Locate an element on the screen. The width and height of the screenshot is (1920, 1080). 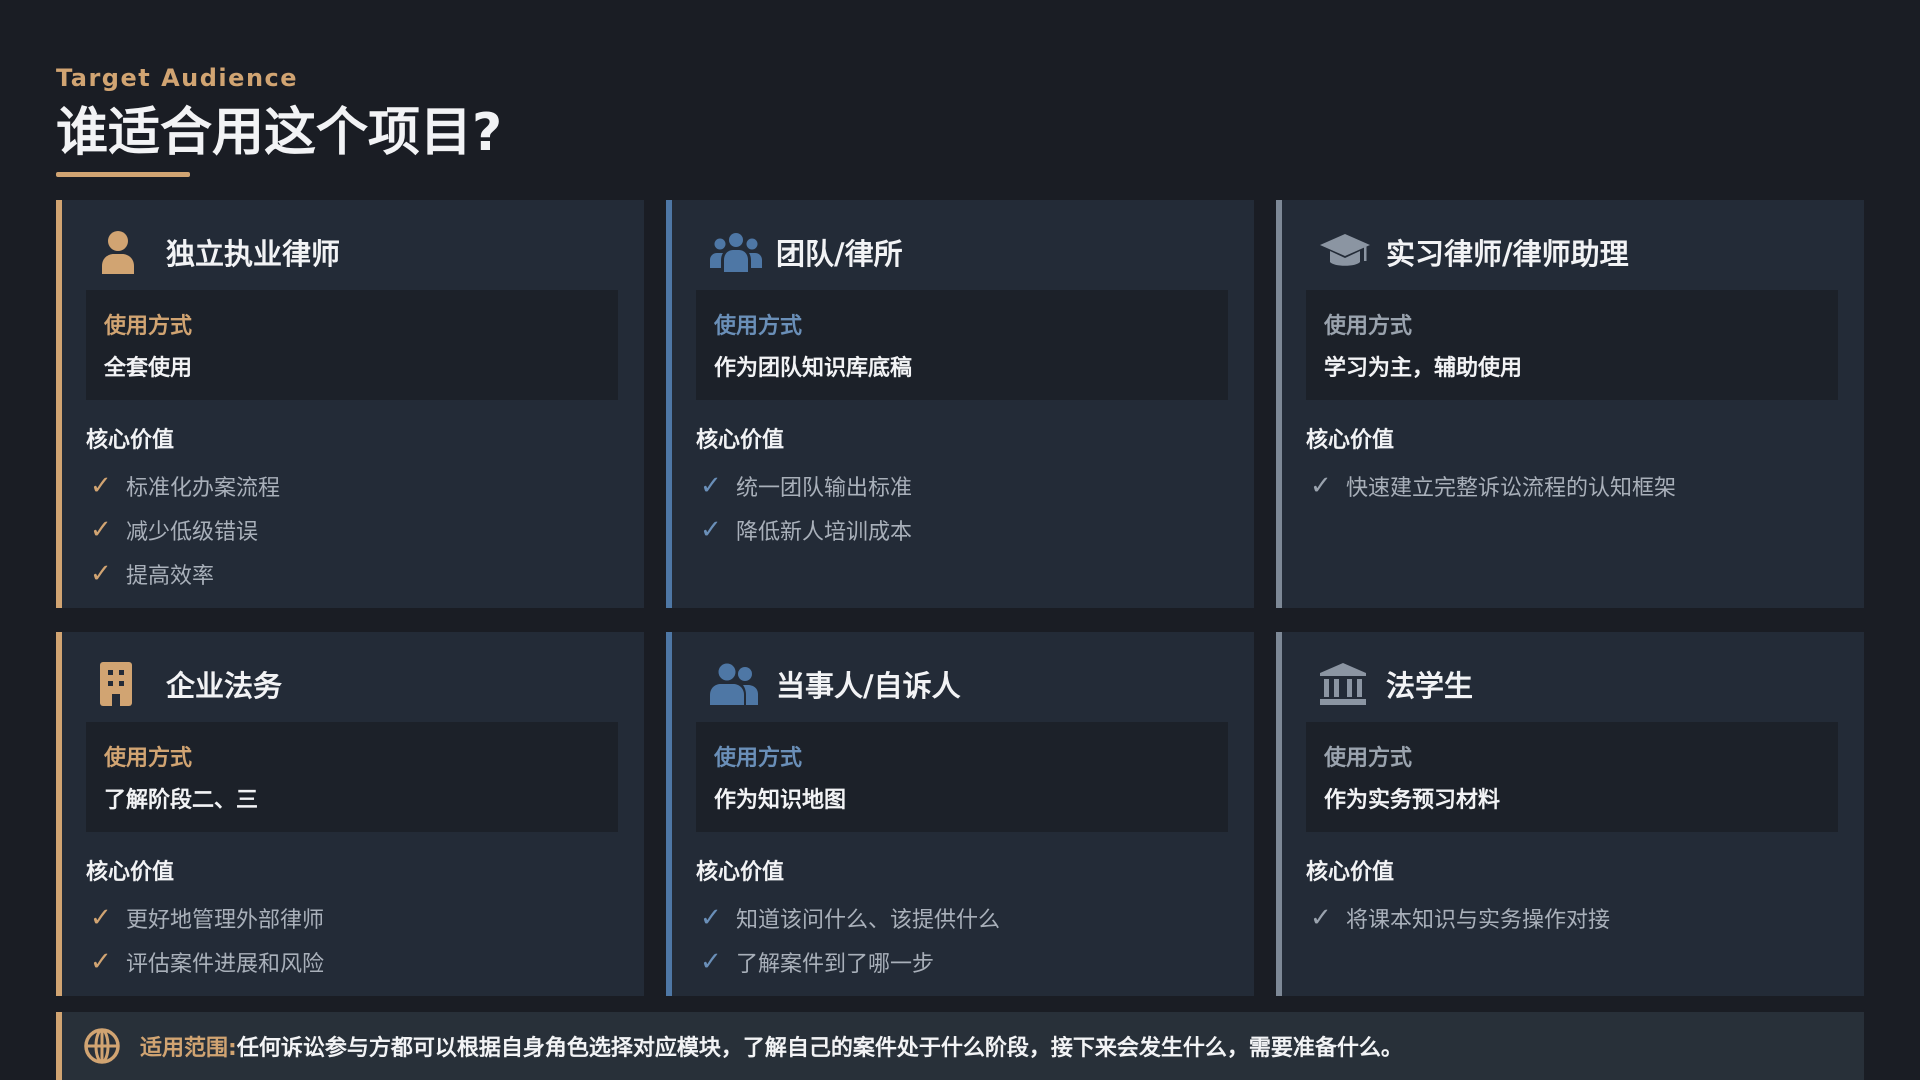
list-item: ✓ 标准化办案流程 is located at coordinates (352, 486).